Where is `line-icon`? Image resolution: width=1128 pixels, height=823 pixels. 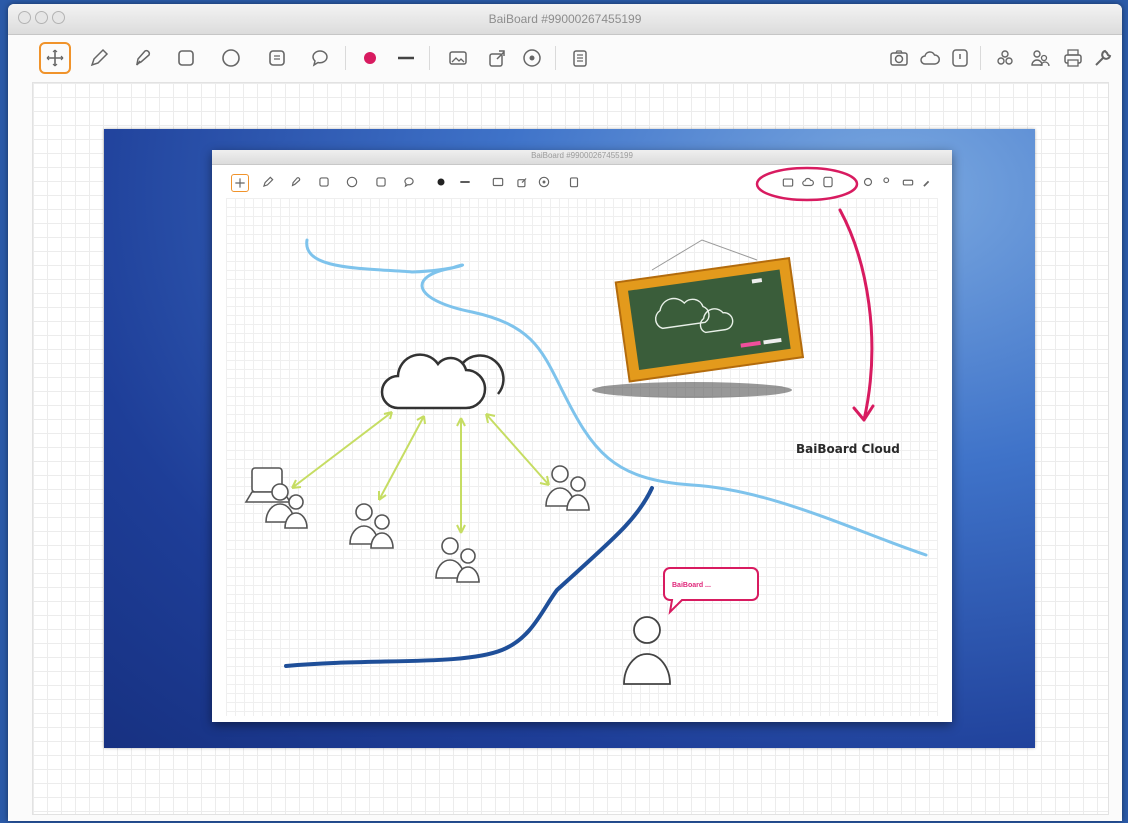 line-icon is located at coordinates (406, 58).